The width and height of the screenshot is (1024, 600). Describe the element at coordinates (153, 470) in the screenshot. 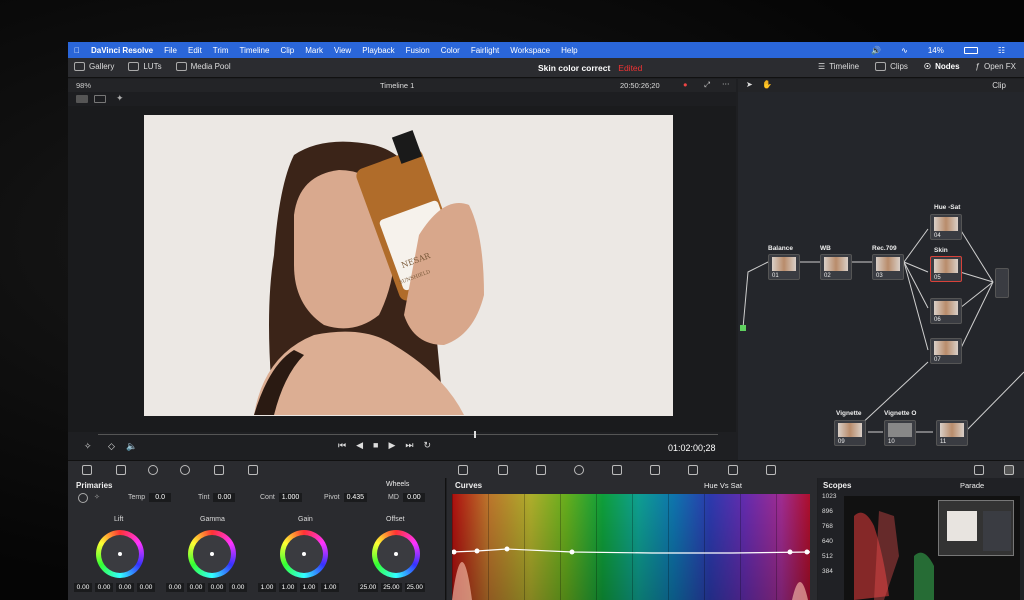

I see `color-wheels-icon` at that location.